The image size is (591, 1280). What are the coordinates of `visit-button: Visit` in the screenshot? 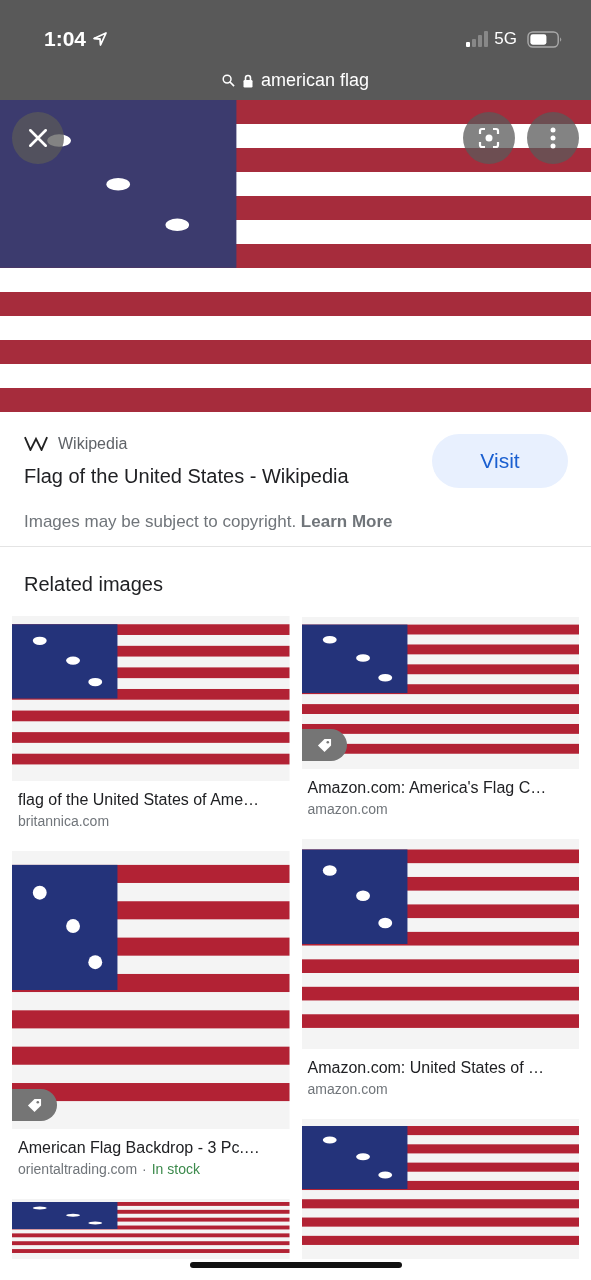 It's located at (500, 461).